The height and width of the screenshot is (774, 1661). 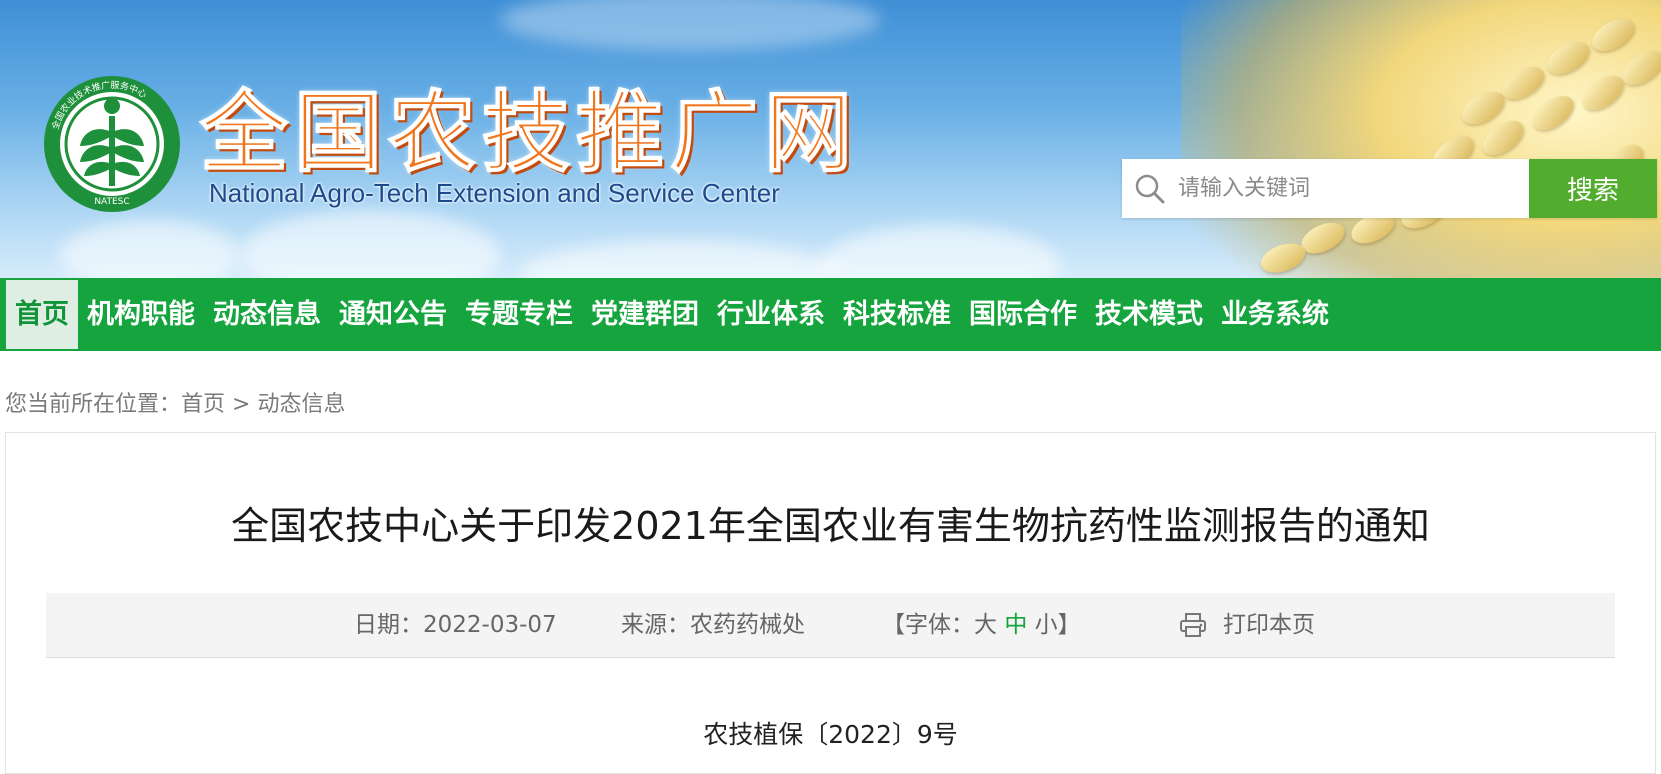 I want to click on nav-item-news: 动态信息, so click(x=267, y=314).